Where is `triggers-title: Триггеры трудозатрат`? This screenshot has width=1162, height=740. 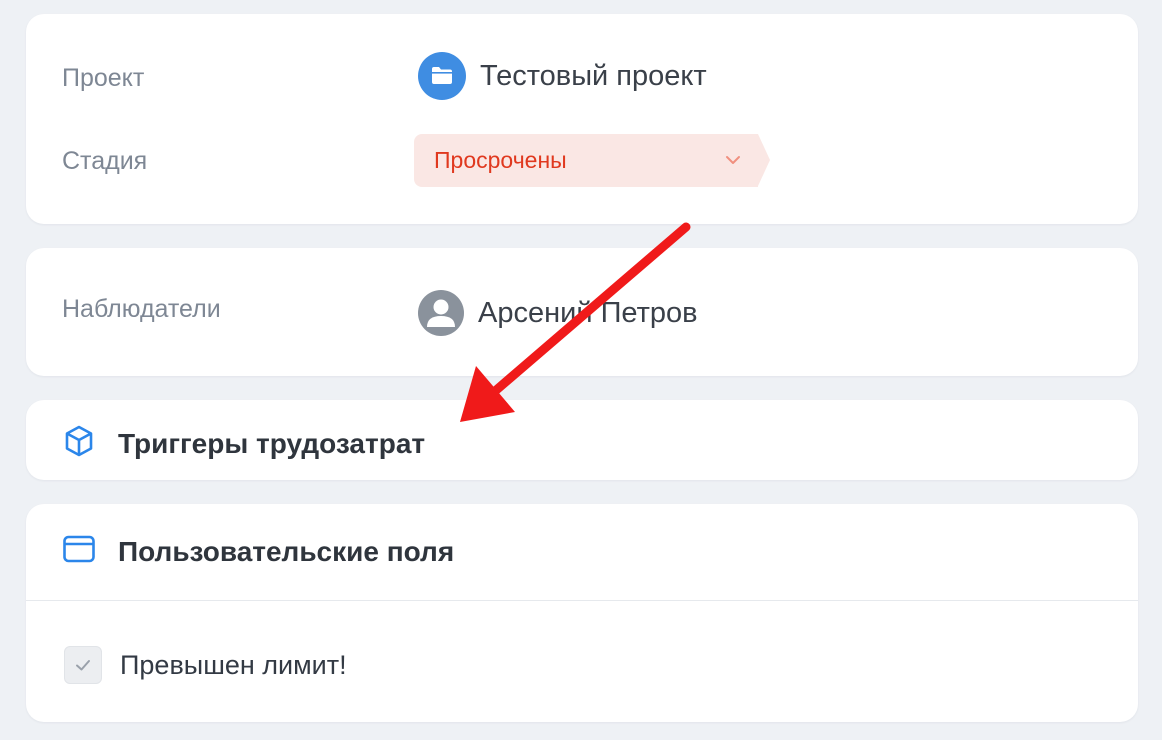 triggers-title: Триггеры трудозатрат is located at coordinates (272, 443).